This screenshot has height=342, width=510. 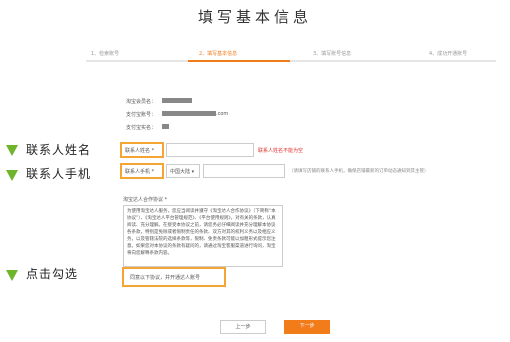 What do you see at coordinates (165, 126) in the screenshot?
I see `realname-redacted` at bounding box center [165, 126].